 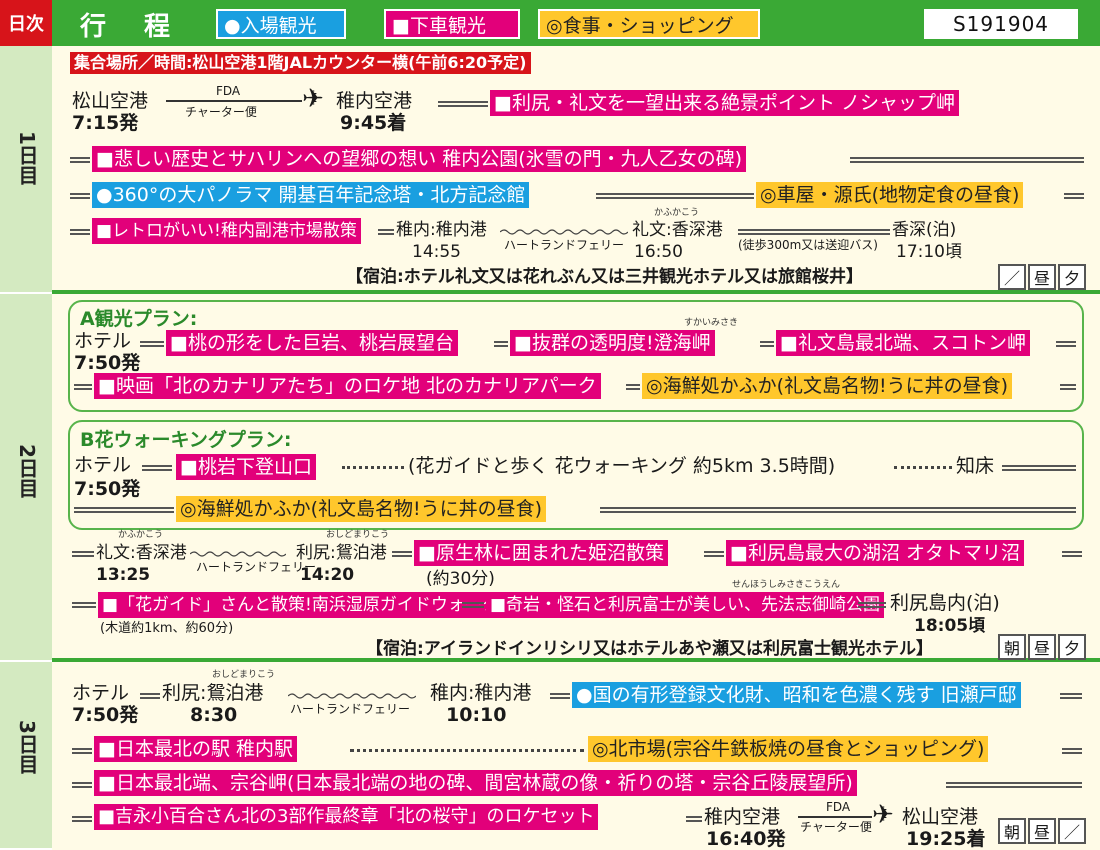 I want to click on plan-b-hotel: ホテル, so click(x=103, y=465).